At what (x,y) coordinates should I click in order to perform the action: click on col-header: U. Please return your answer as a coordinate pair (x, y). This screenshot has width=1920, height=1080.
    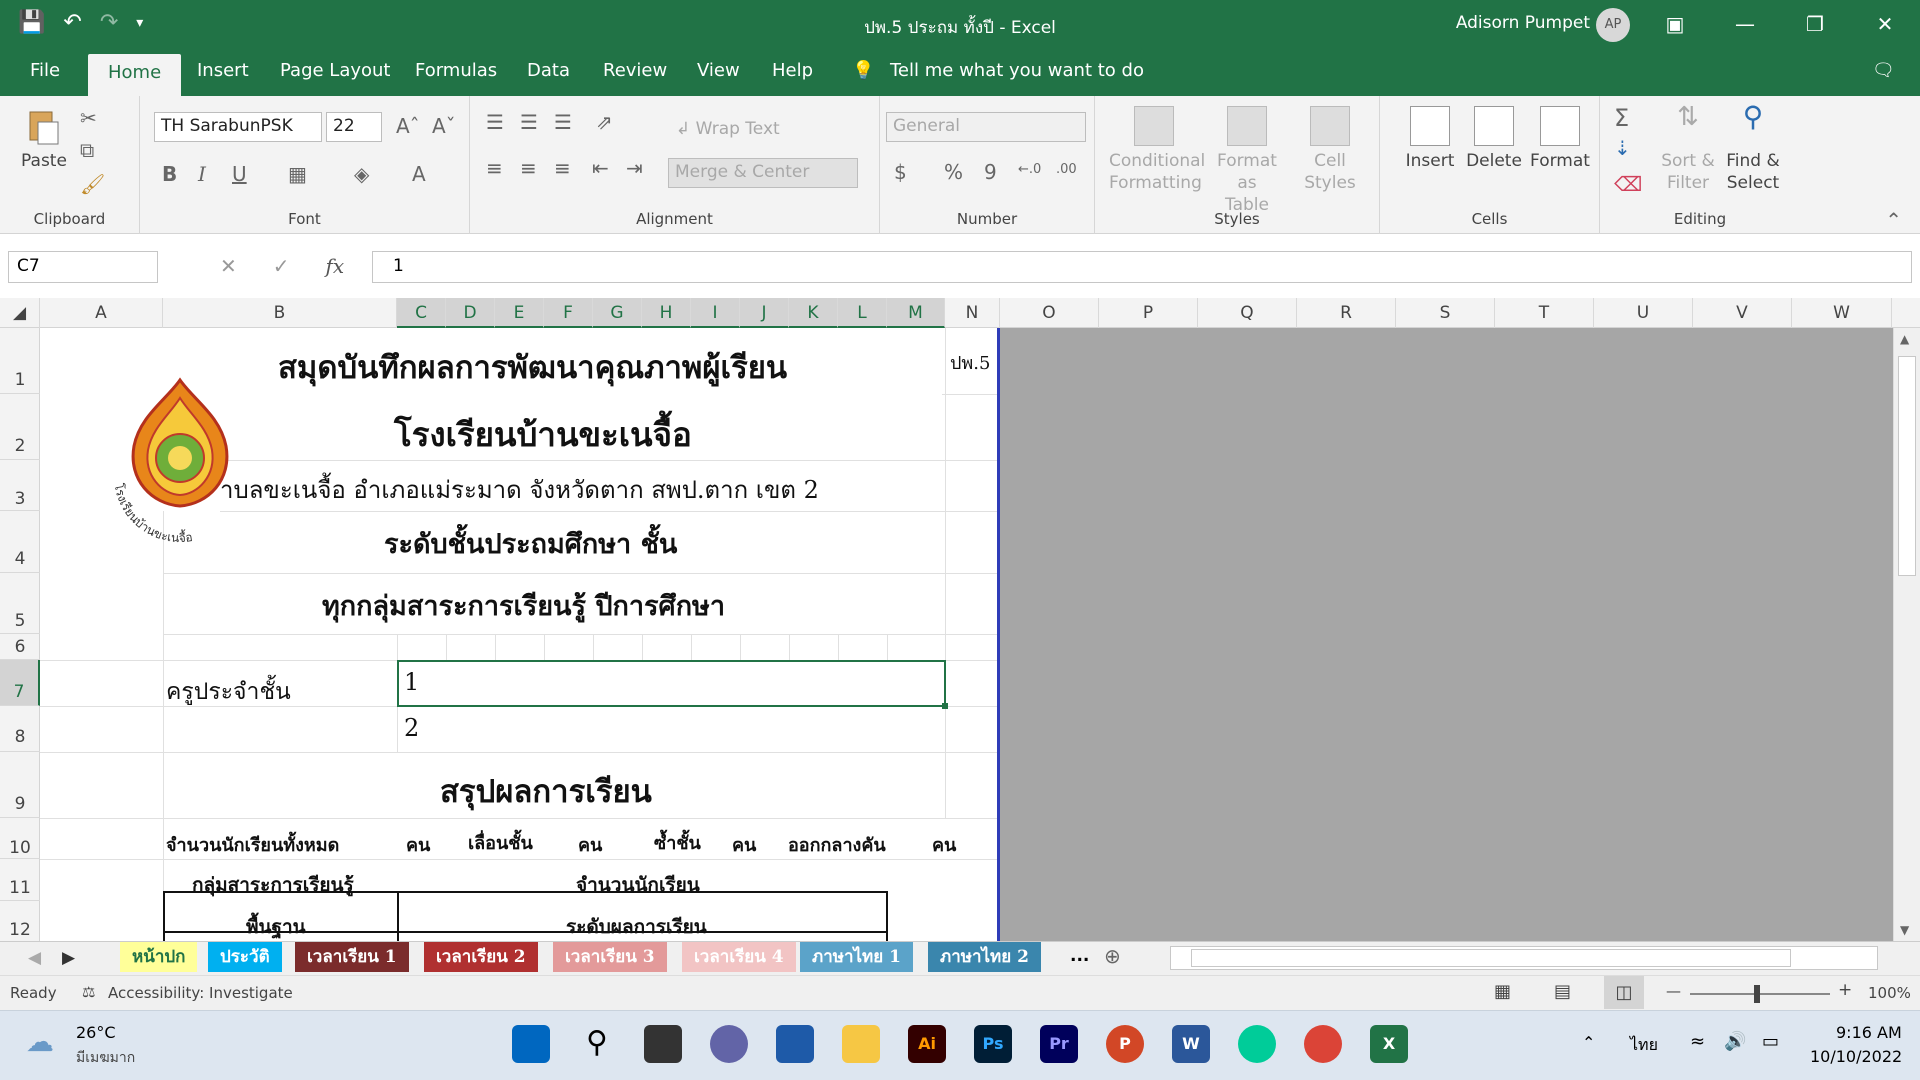
    Looking at the image, I should click on (1643, 313).